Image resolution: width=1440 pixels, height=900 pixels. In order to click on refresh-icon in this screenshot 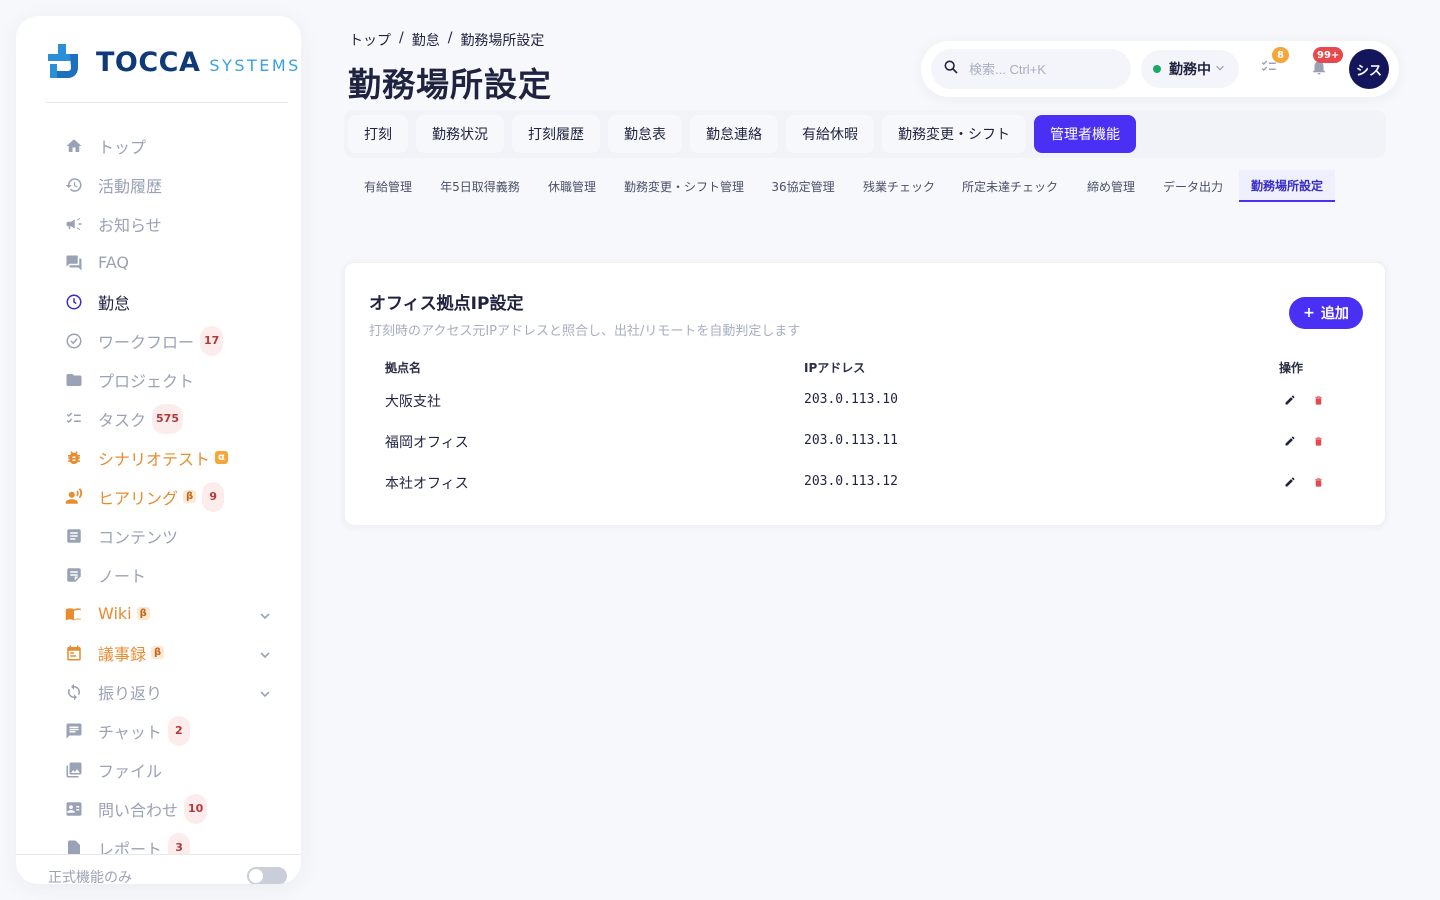, I will do `click(74, 692)`.